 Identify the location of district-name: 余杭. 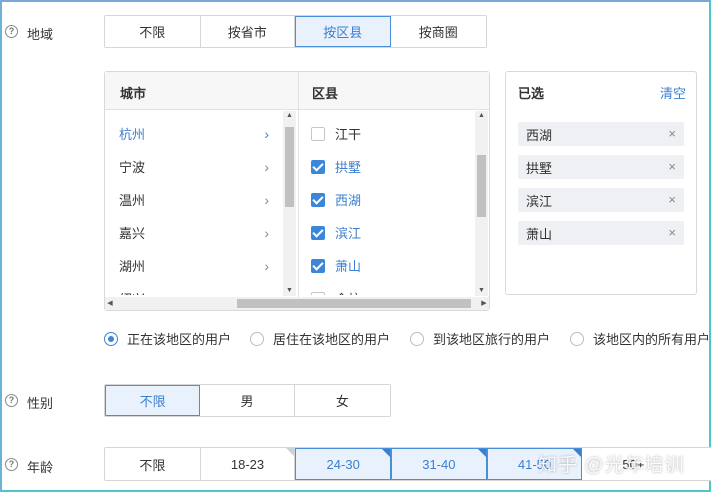
(348, 292).